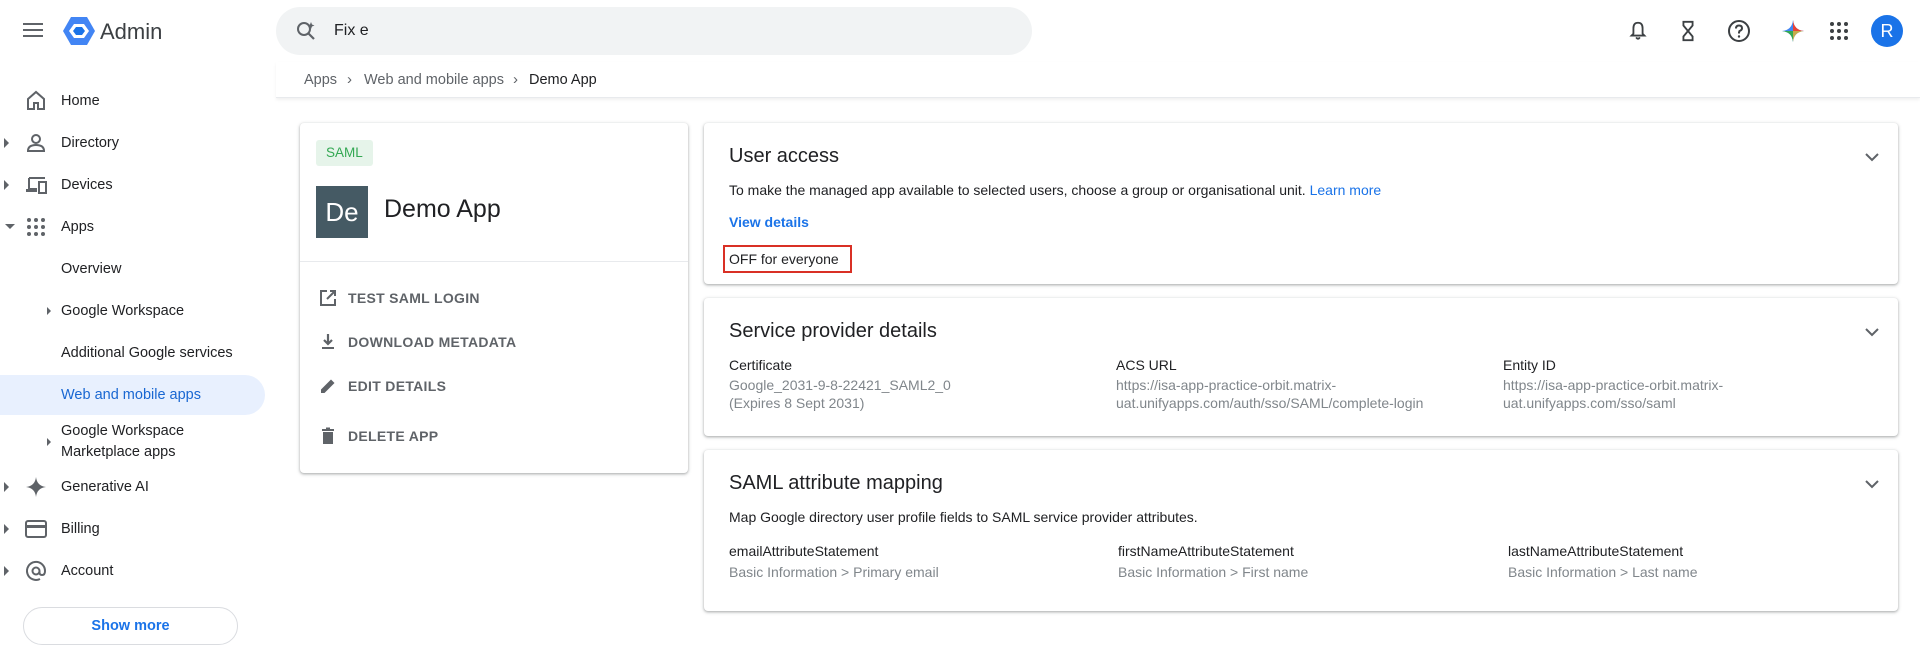 The image size is (1920, 652). I want to click on breadcrumb-web-and-mobile-apps: Web and mobile apps, so click(434, 80).